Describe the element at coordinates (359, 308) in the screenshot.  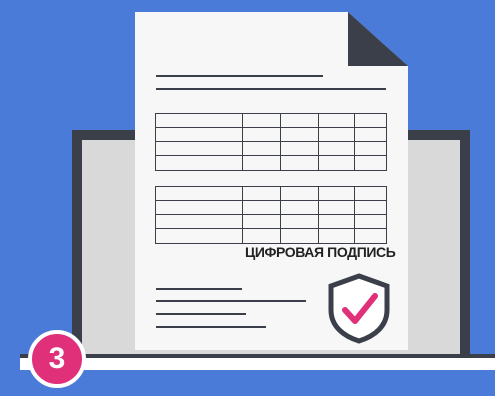
I see `shield-check-icon` at that location.